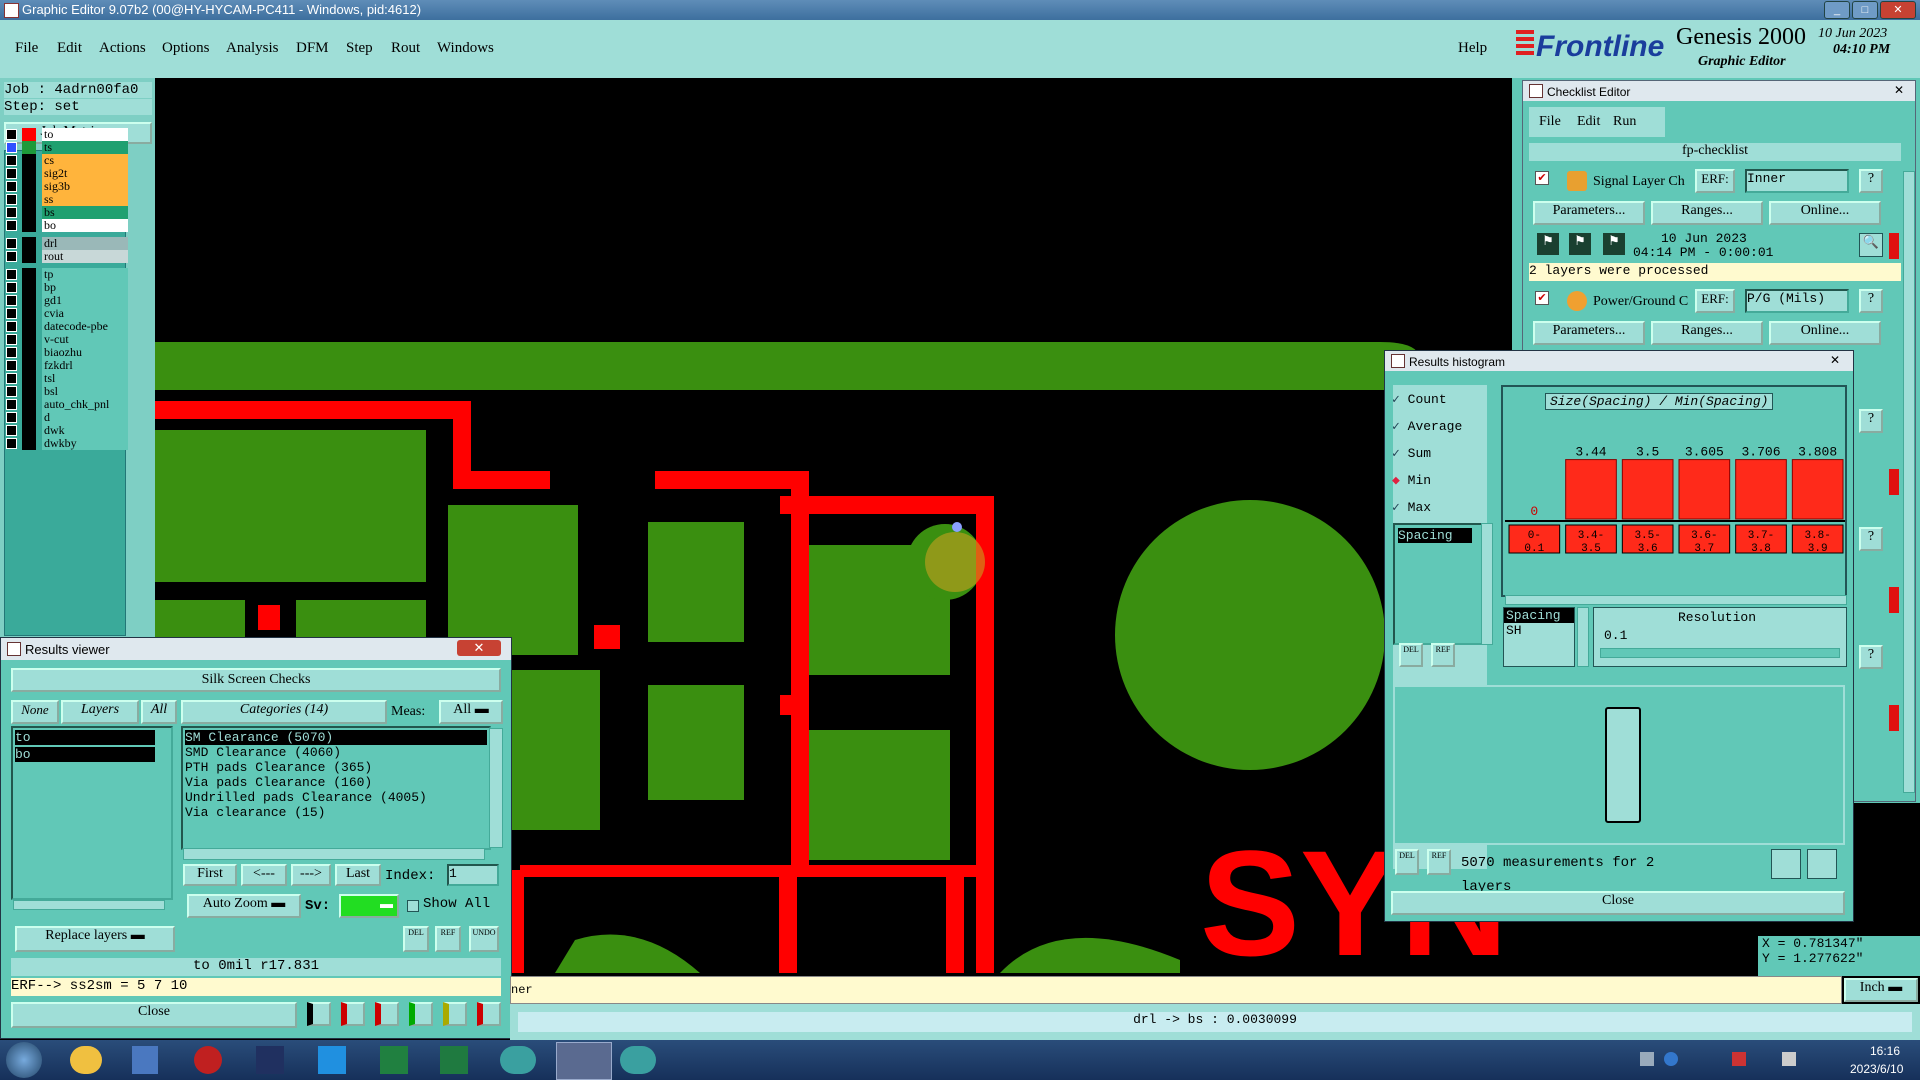  I want to click on layer-row-gd1: gd1, so click(67, 300).